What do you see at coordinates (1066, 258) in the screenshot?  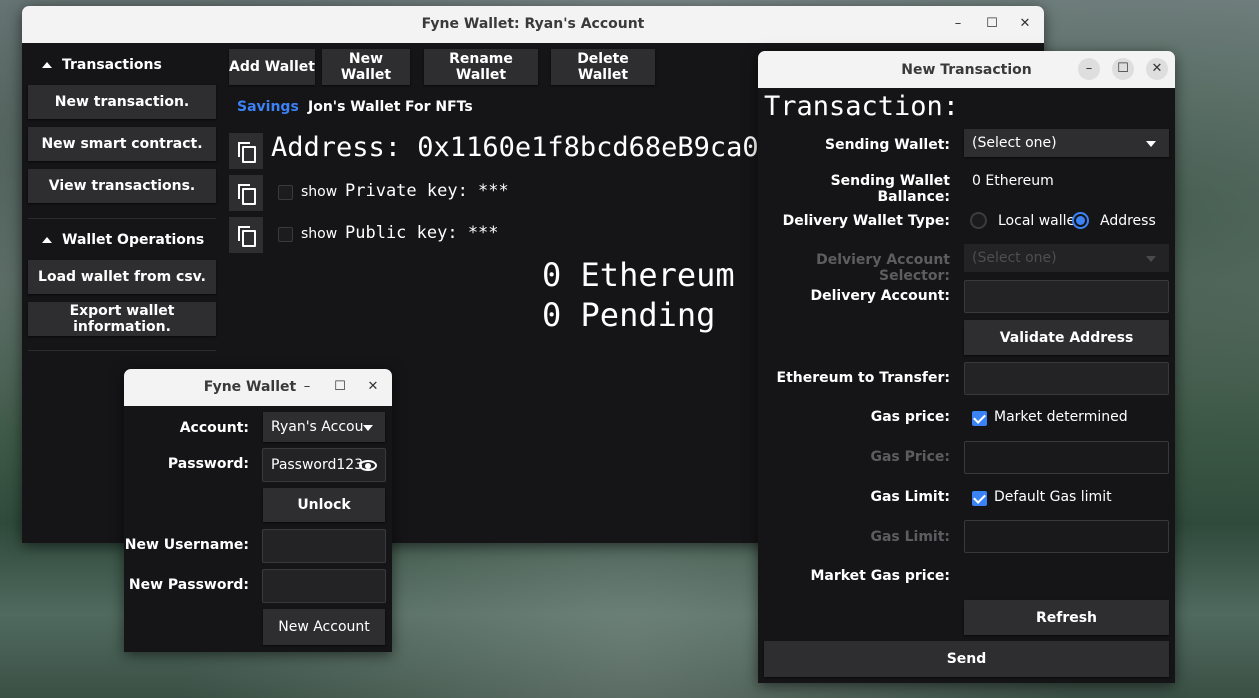 I see `account-selector-select: (Select one)` at bounding box center [1066, 258].